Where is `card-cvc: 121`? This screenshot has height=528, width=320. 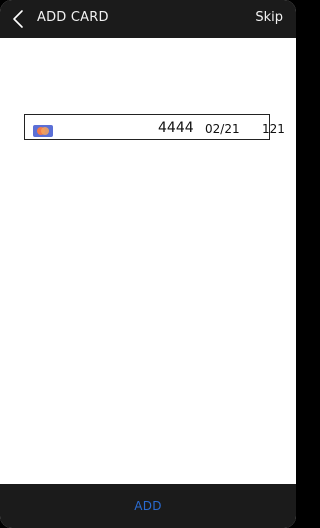 card-cvc: 121 is located at coordinates (273, 129).